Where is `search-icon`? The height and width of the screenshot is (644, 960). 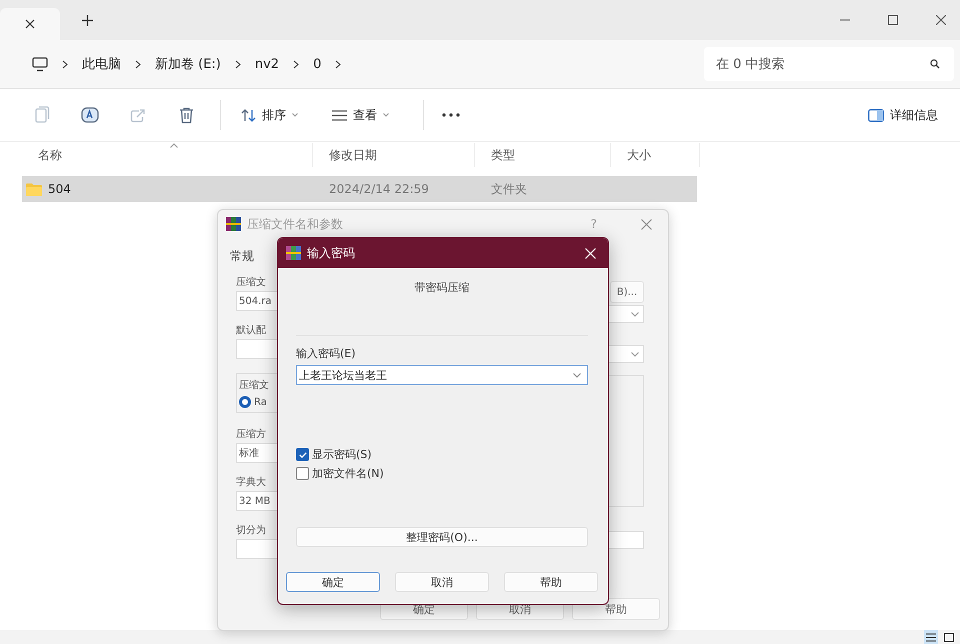
search-icon is located at coordinates (935, 64).